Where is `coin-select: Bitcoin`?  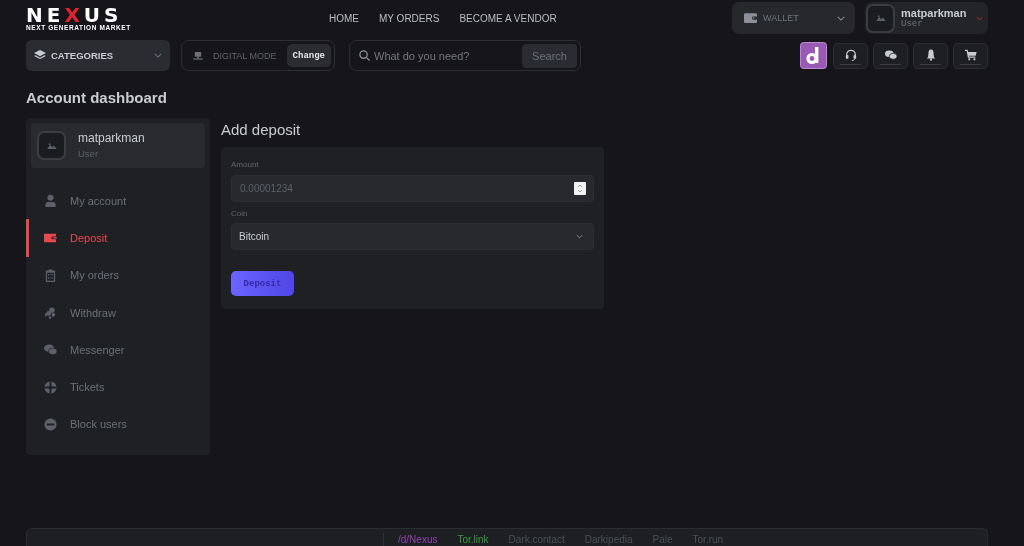 coin-select: Bitcoin is located at coordinates (412, 236).